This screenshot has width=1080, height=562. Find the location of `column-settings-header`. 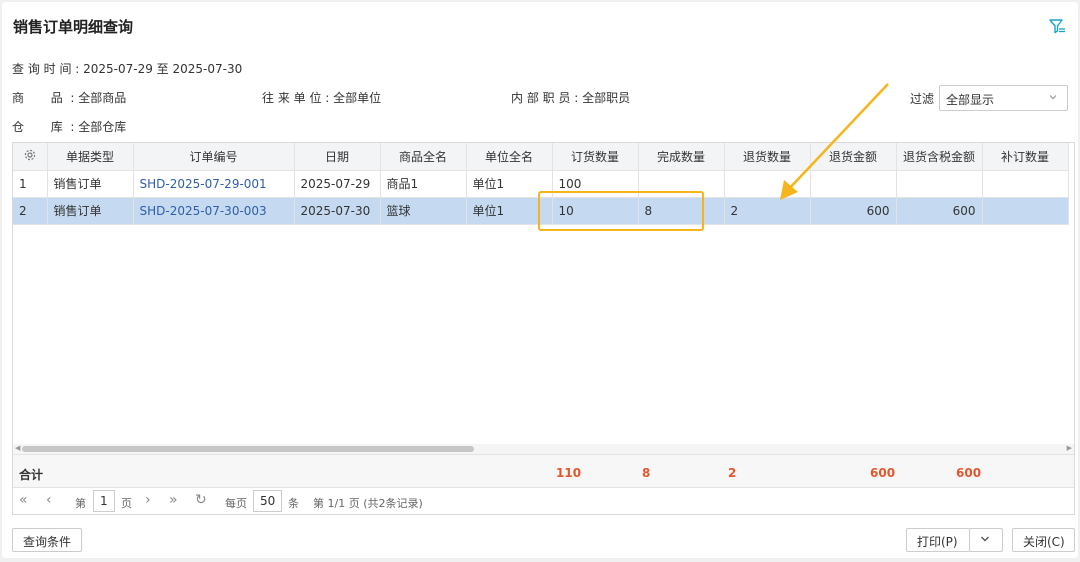

column-settings-header is located at coordinates (30, 157).